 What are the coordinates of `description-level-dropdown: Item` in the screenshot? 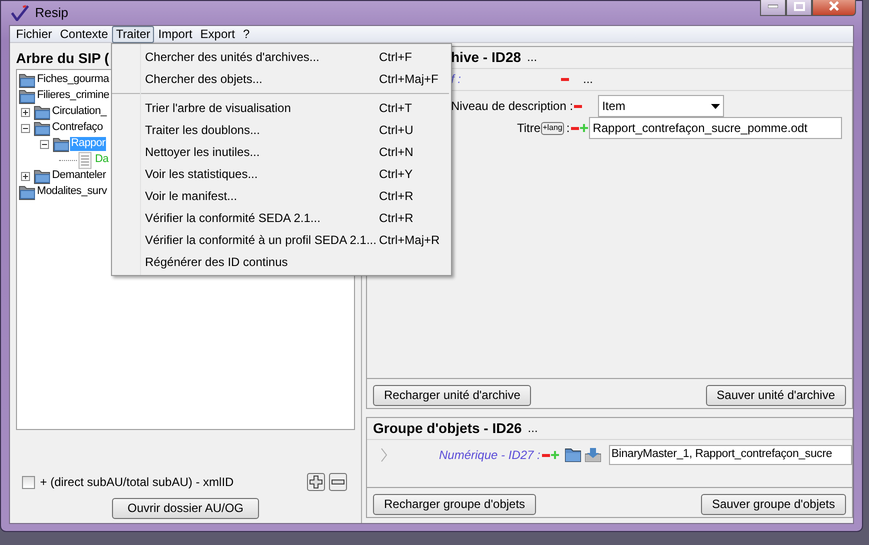 It's located at (661, 106).